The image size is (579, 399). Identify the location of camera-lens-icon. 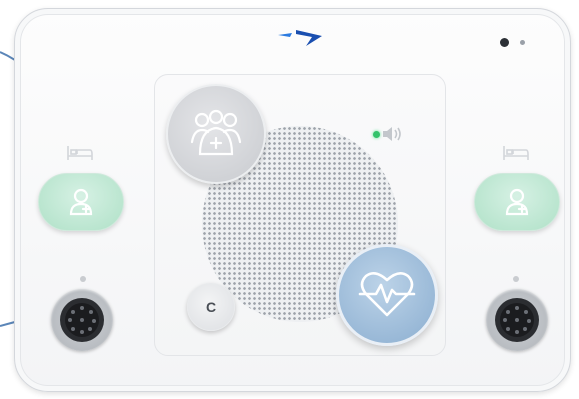
(504, 42).